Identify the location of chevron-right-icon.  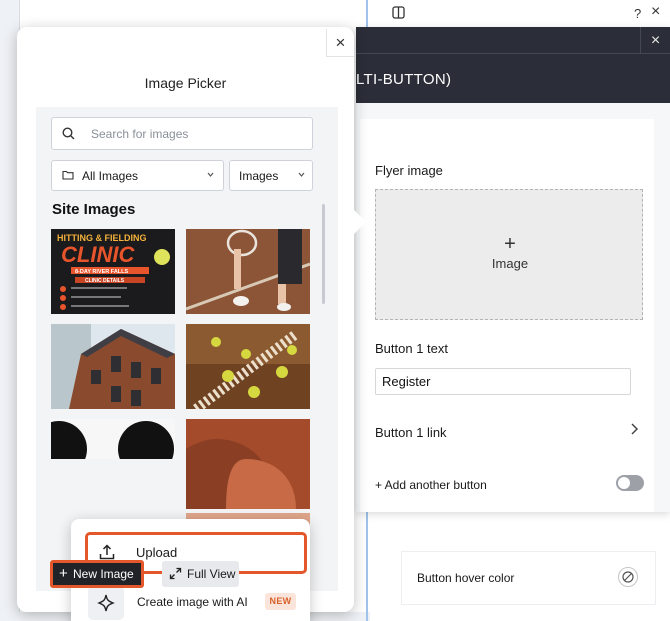
(634, 431).